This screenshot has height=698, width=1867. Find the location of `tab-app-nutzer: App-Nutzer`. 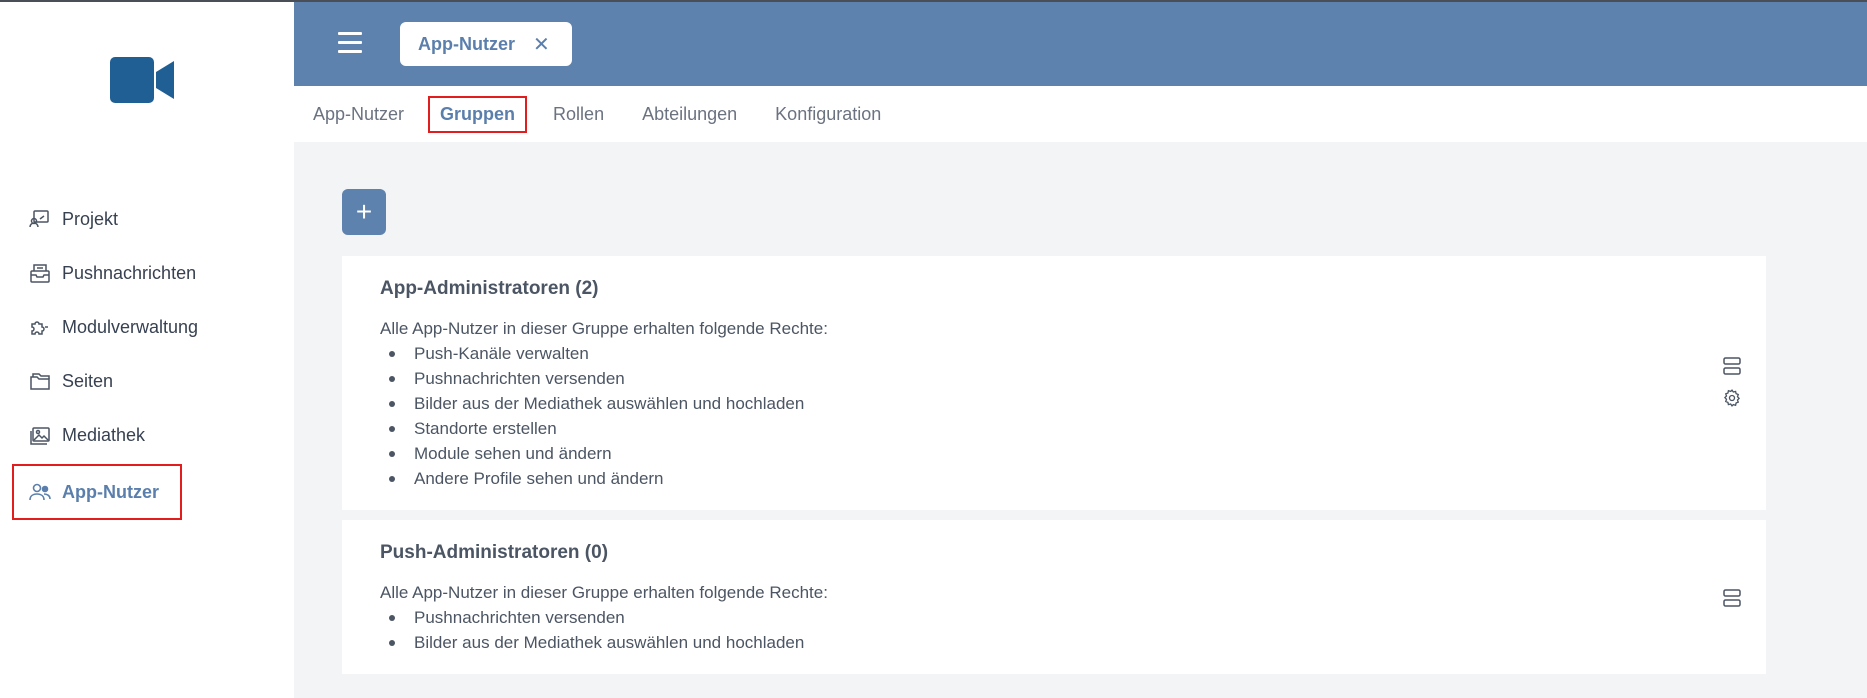

tab-app-nutzer: App-Nutzer is located at coordinates (358, 114).